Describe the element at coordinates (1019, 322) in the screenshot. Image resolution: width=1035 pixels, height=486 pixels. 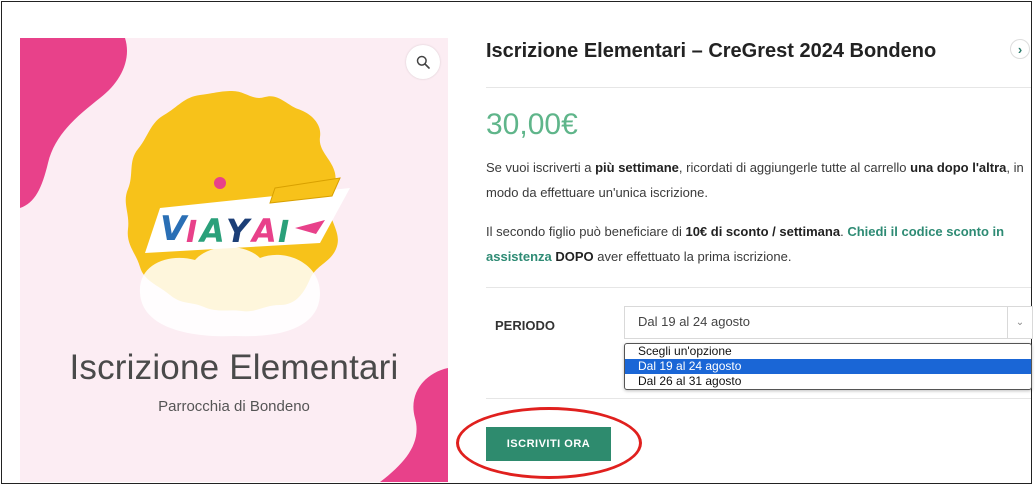
I see `chevron-down-icon: ⌄` at that location.